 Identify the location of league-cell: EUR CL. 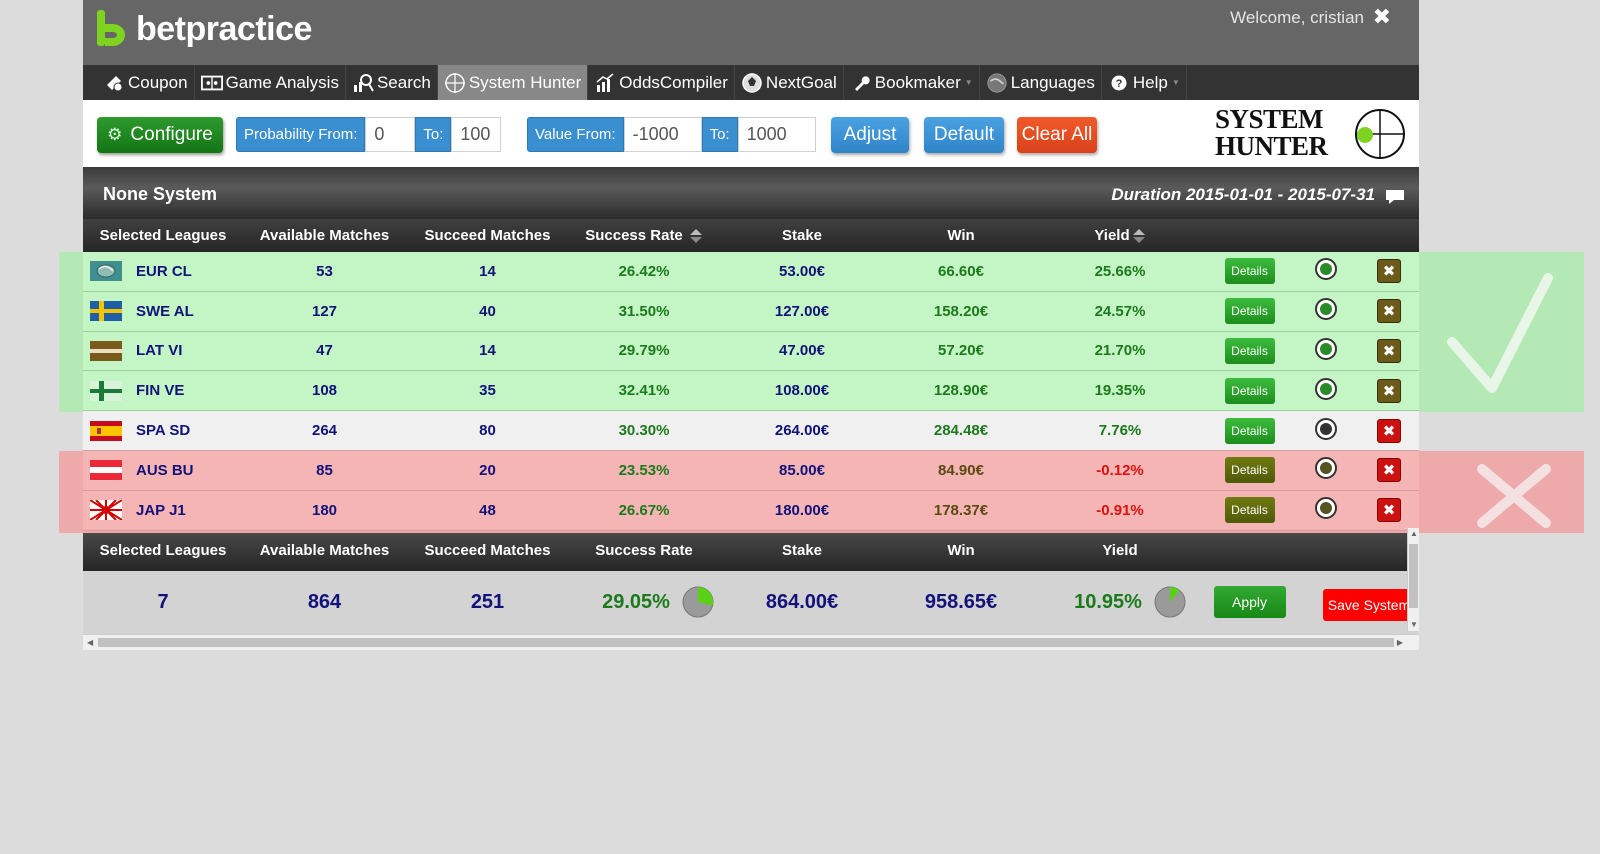
(163, 271).